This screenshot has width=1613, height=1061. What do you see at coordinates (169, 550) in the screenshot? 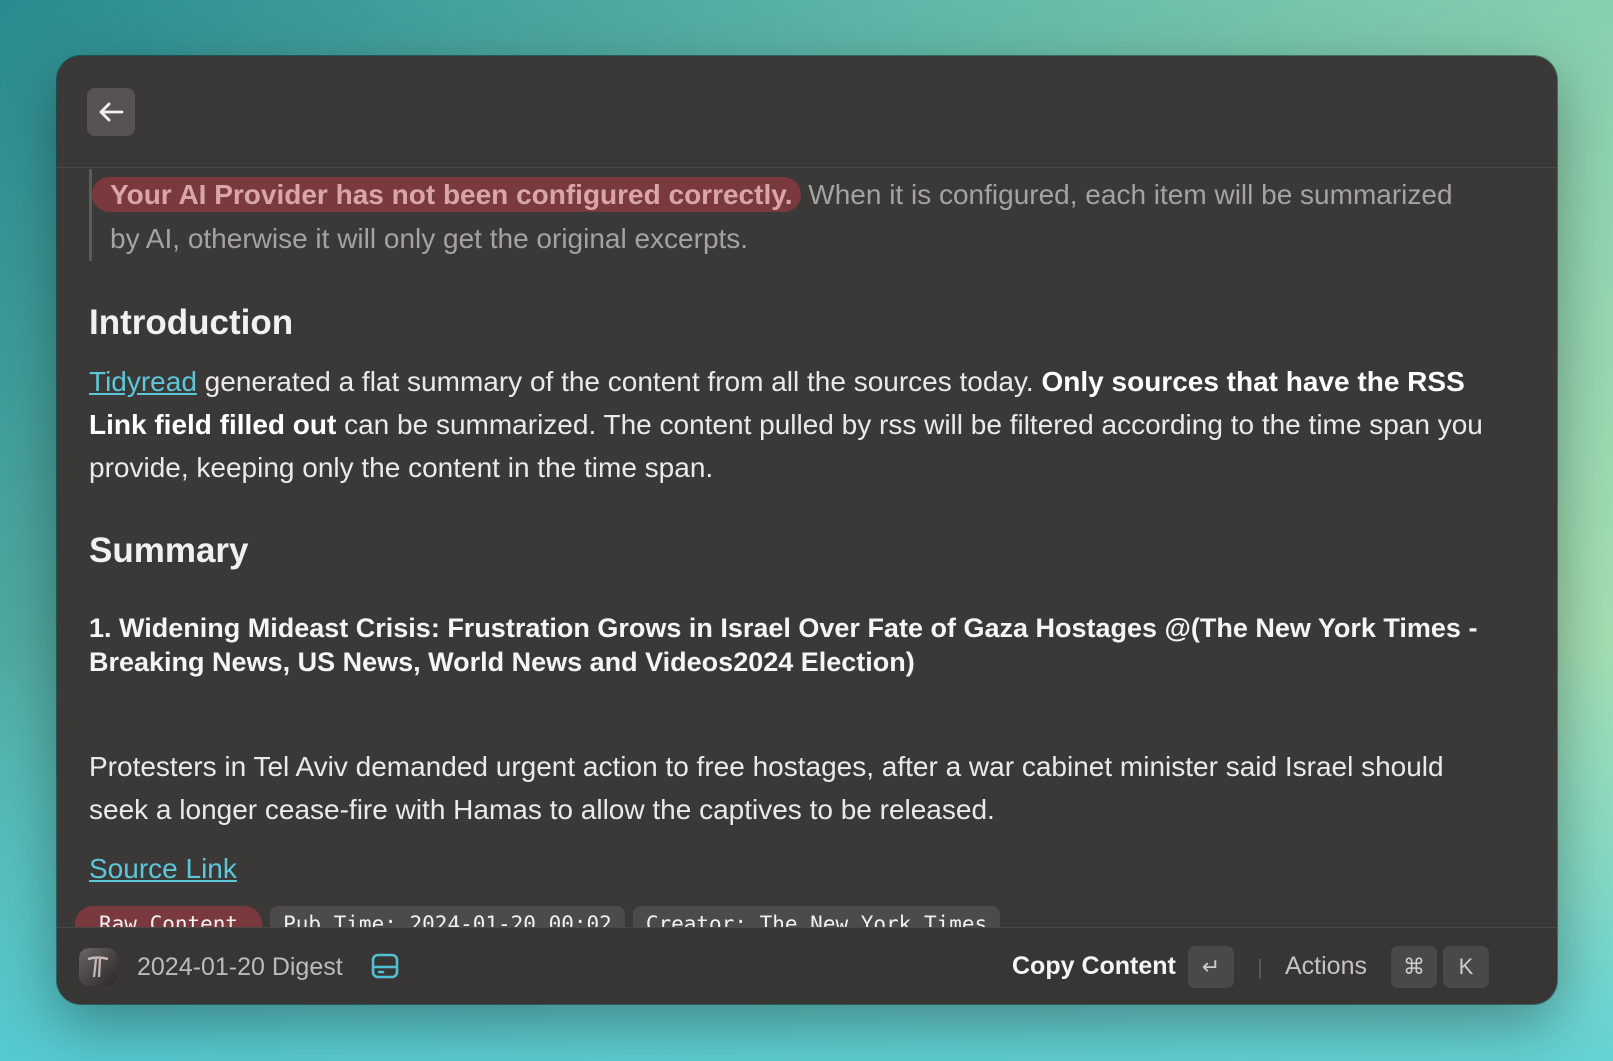
I see `summary-heading: Summary` at bounding box center [169, 550].